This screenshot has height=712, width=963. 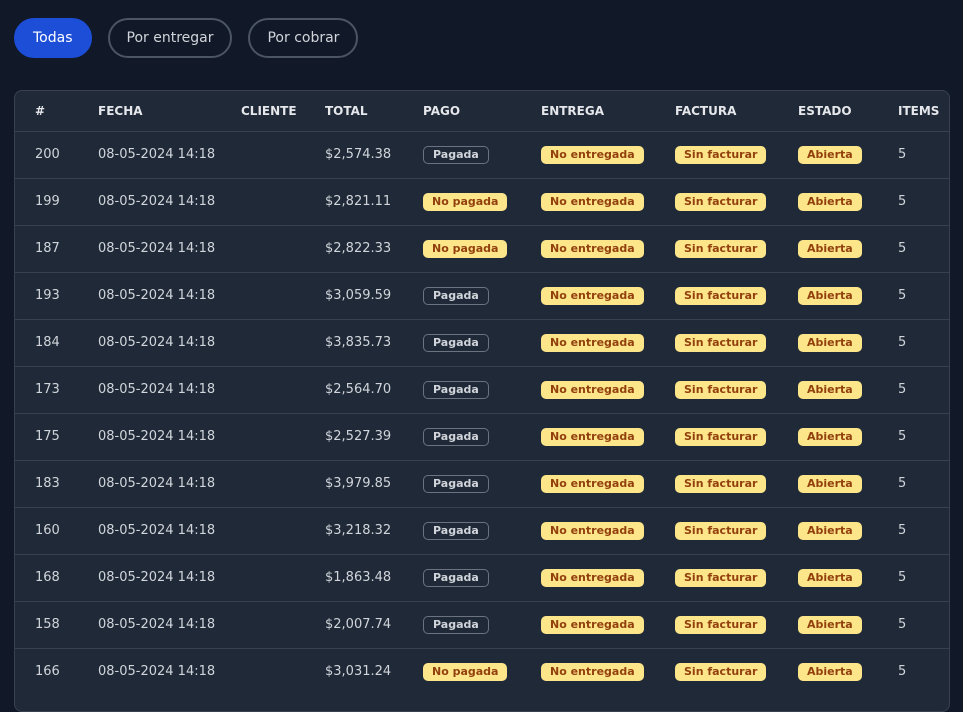 What do you see at coordinates (56, 201) in the screenshot?
I see `order-number-cell: 199` at bounding box center [56, 201].